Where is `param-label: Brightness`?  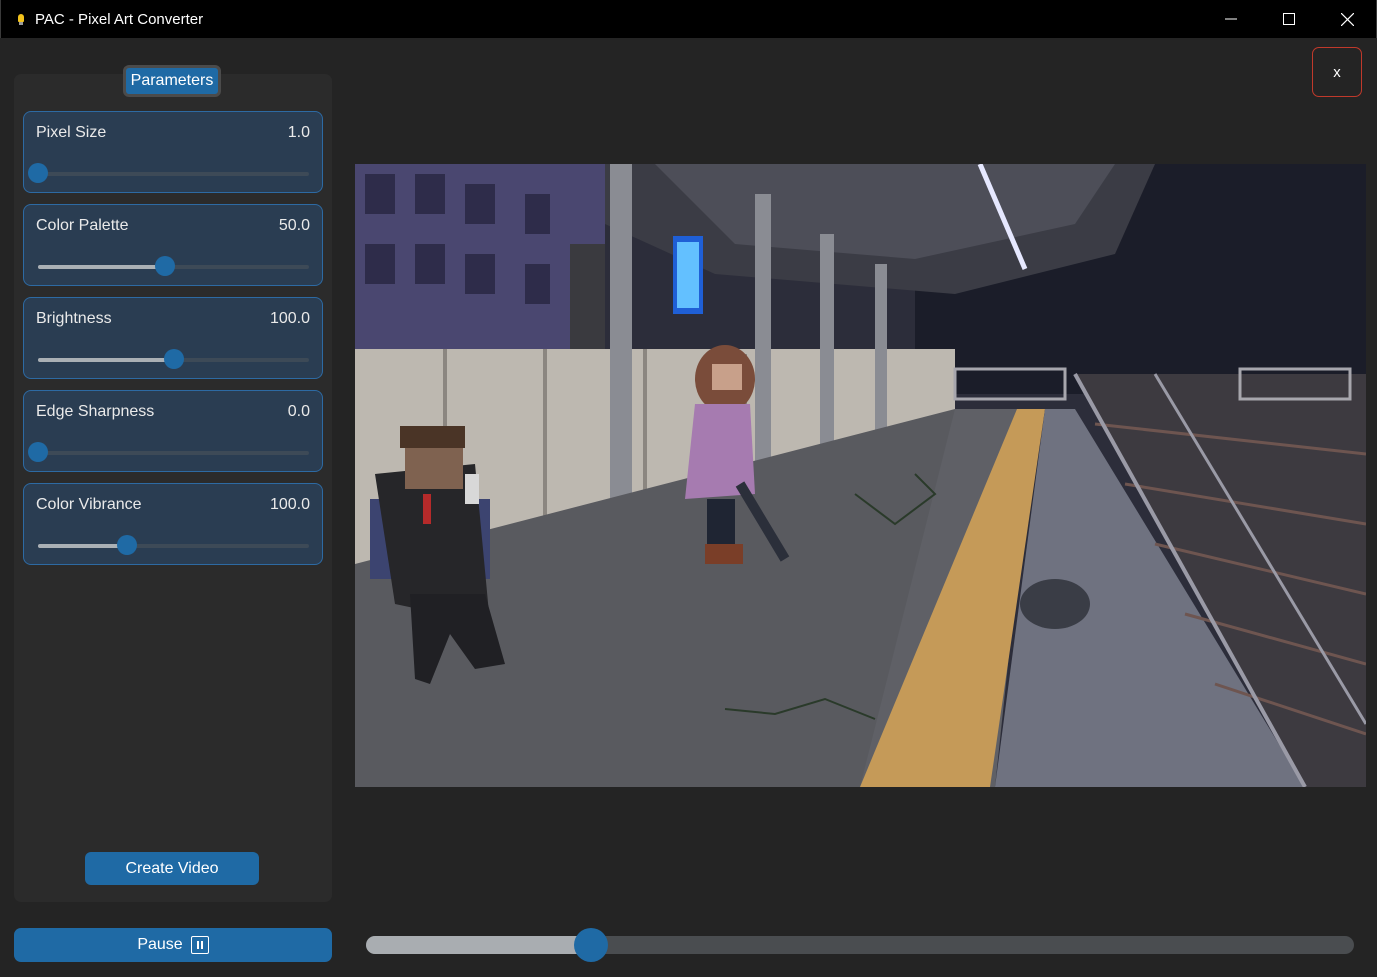
param-label: Brightness is located at coordinates (74, 318).